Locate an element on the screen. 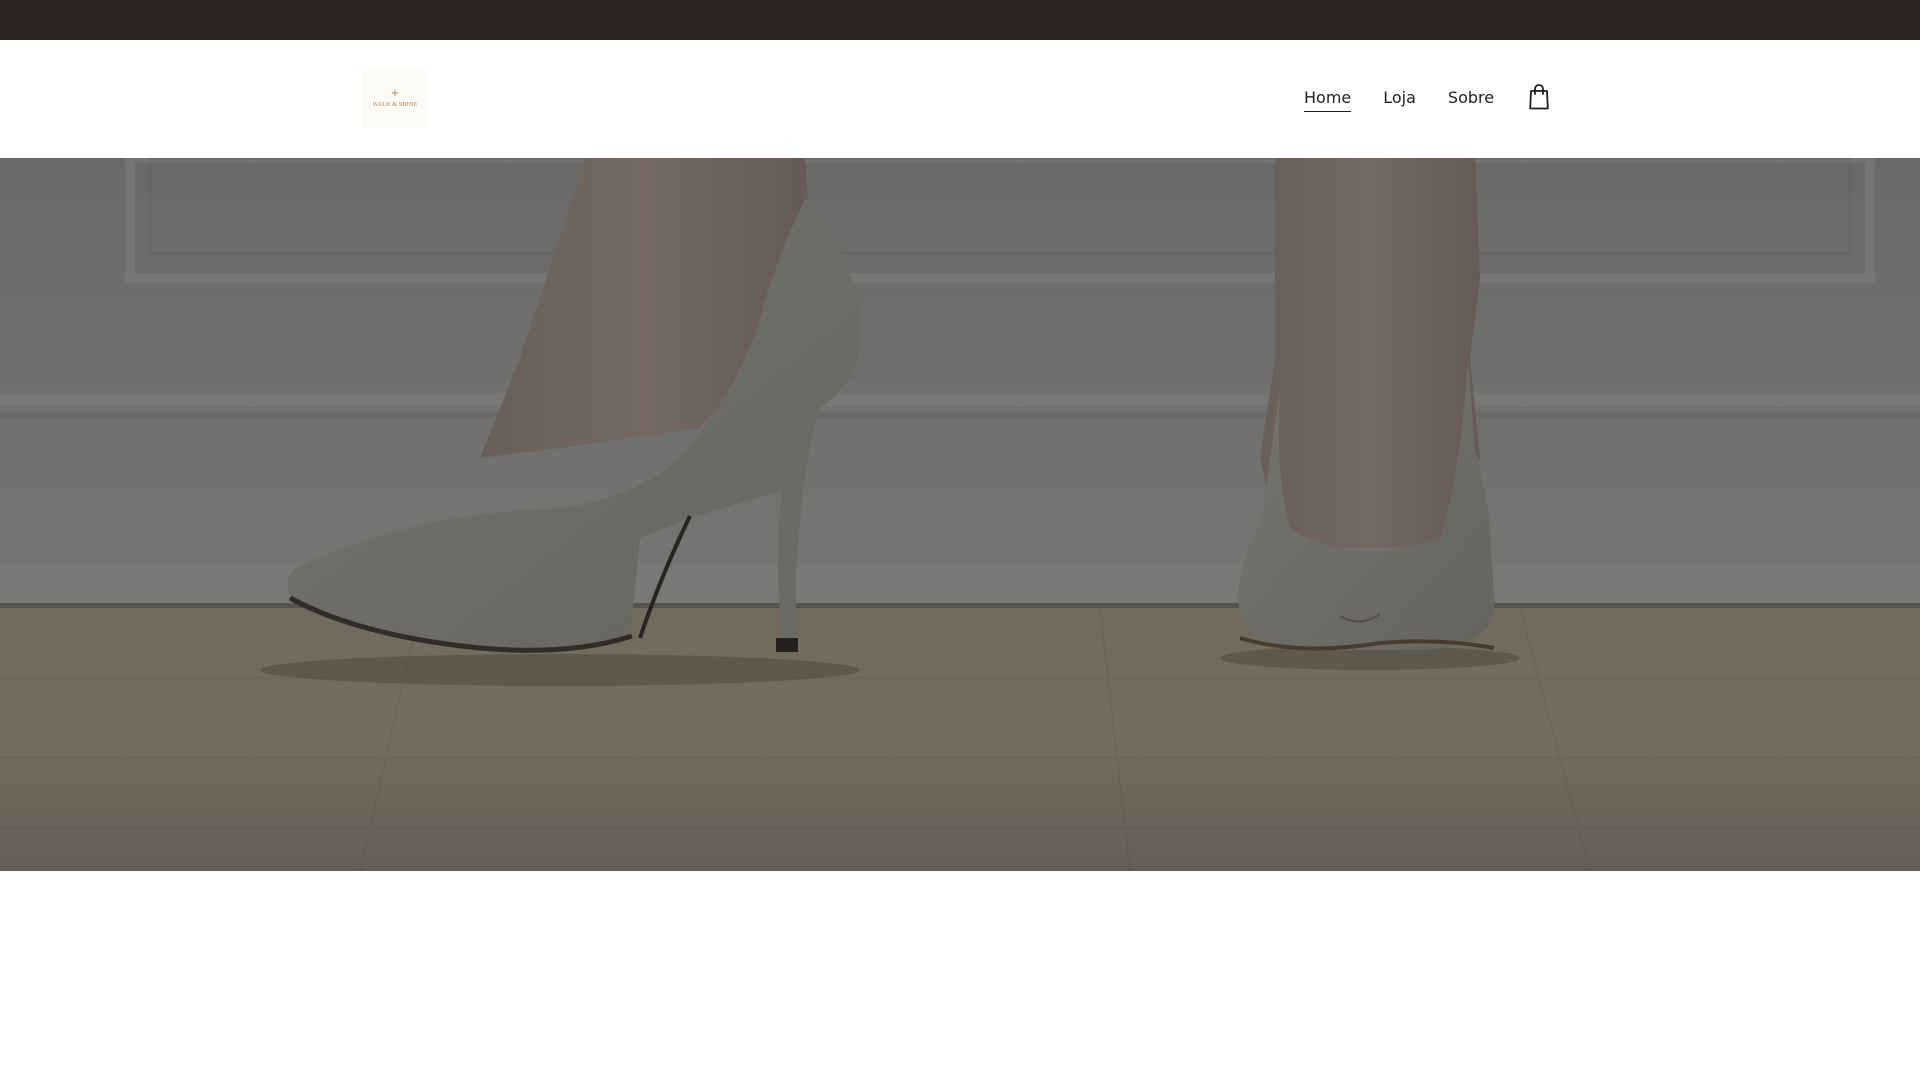 The width and height of the screenshot is (1920, 1080). logo: + WALK & SHINE is located at coordinates (395, 99).